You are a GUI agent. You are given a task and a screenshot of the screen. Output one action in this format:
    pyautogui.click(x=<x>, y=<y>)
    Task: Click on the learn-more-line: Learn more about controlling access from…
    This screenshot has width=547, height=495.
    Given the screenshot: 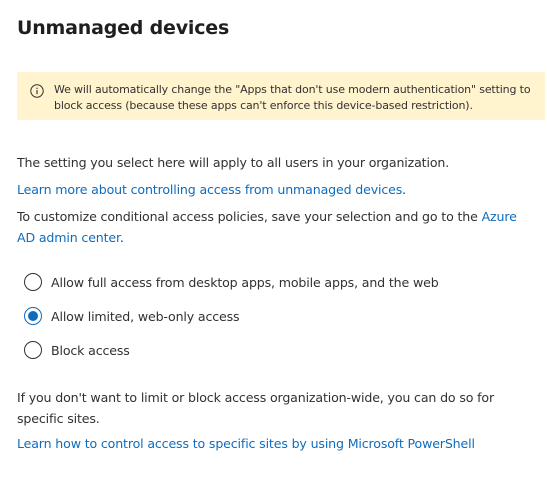 What is the action you would take?
    pyautogui.click(x=279, y=189)
    